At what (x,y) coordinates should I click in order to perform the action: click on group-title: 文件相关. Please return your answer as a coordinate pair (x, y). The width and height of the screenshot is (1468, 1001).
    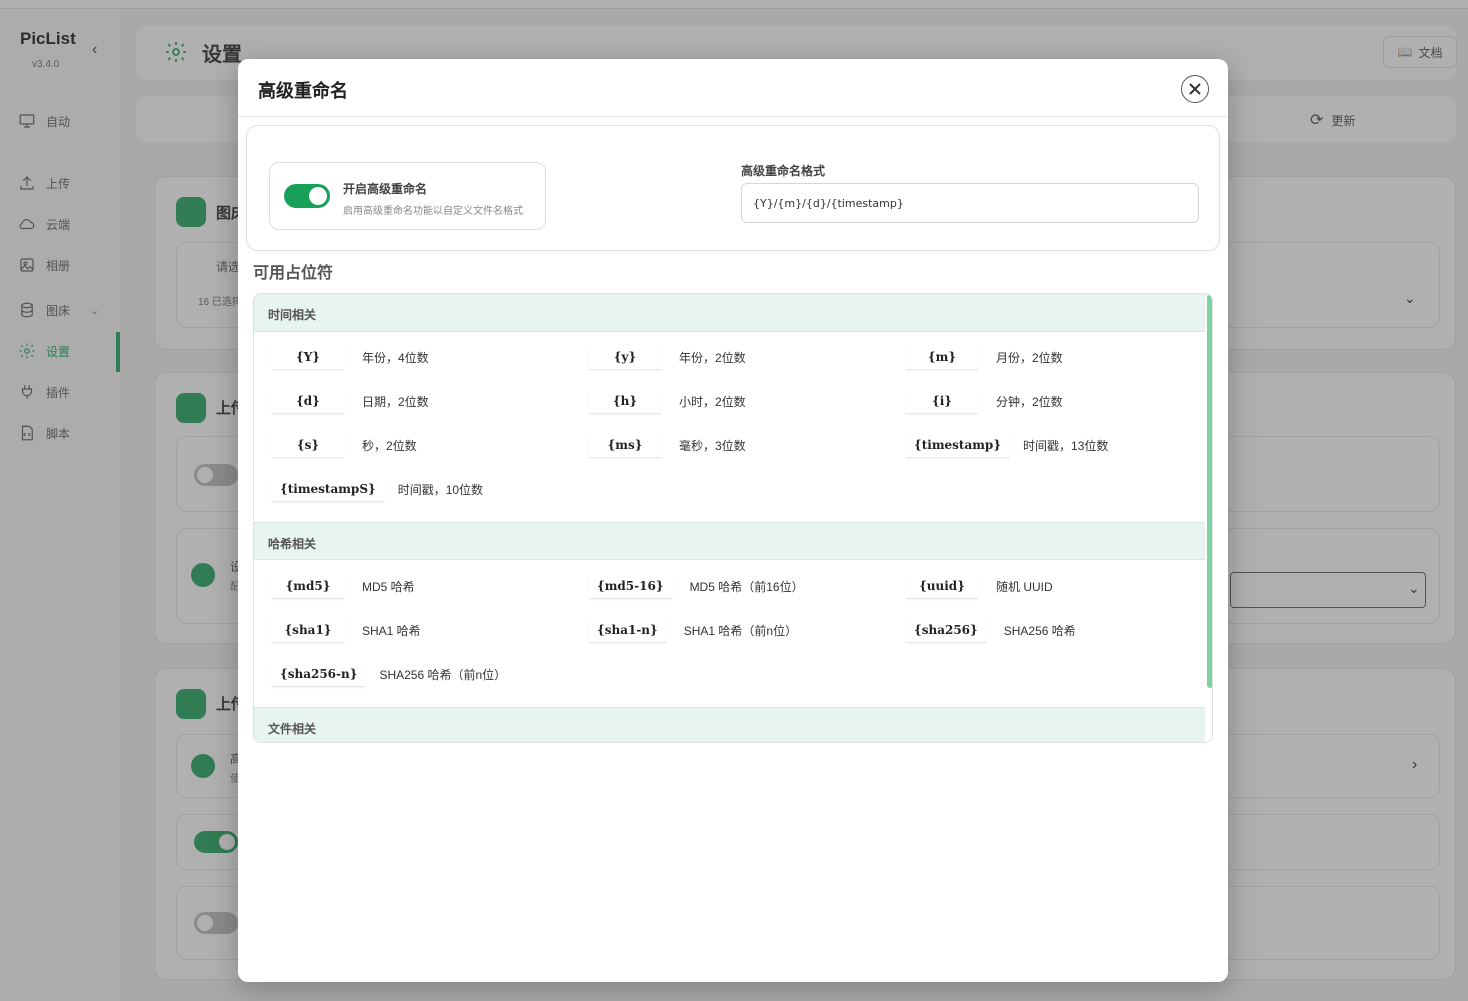
    Looking at the image, I should click on (292, 729).